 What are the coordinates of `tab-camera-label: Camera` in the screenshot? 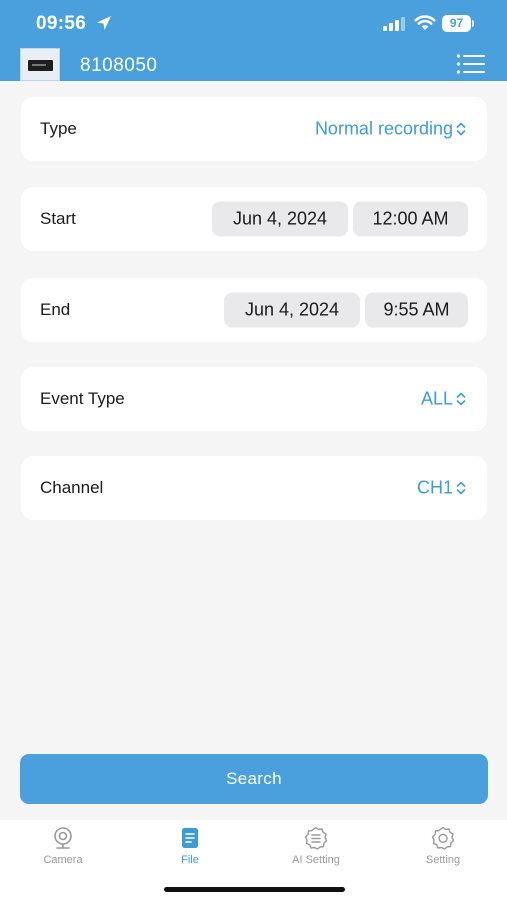 It's located at (63, 860).